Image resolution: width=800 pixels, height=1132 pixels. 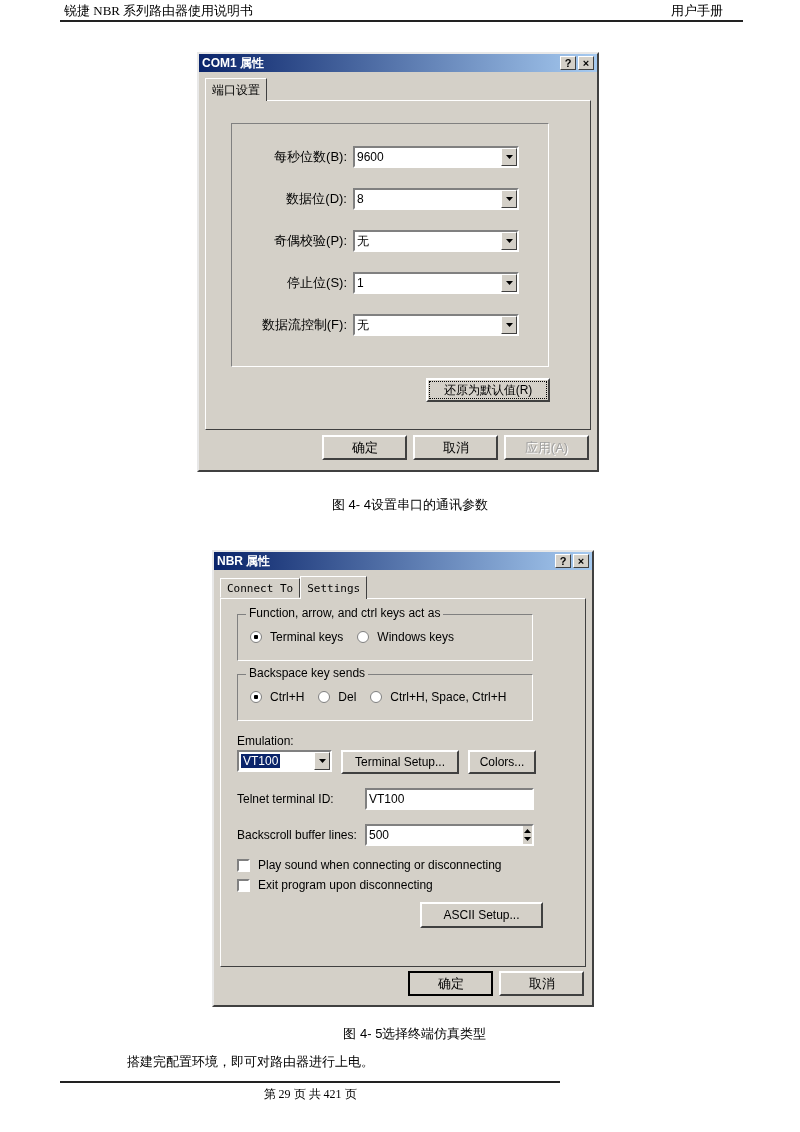 I want to click on field-label: Emulation:, so click(x=266, y=741).